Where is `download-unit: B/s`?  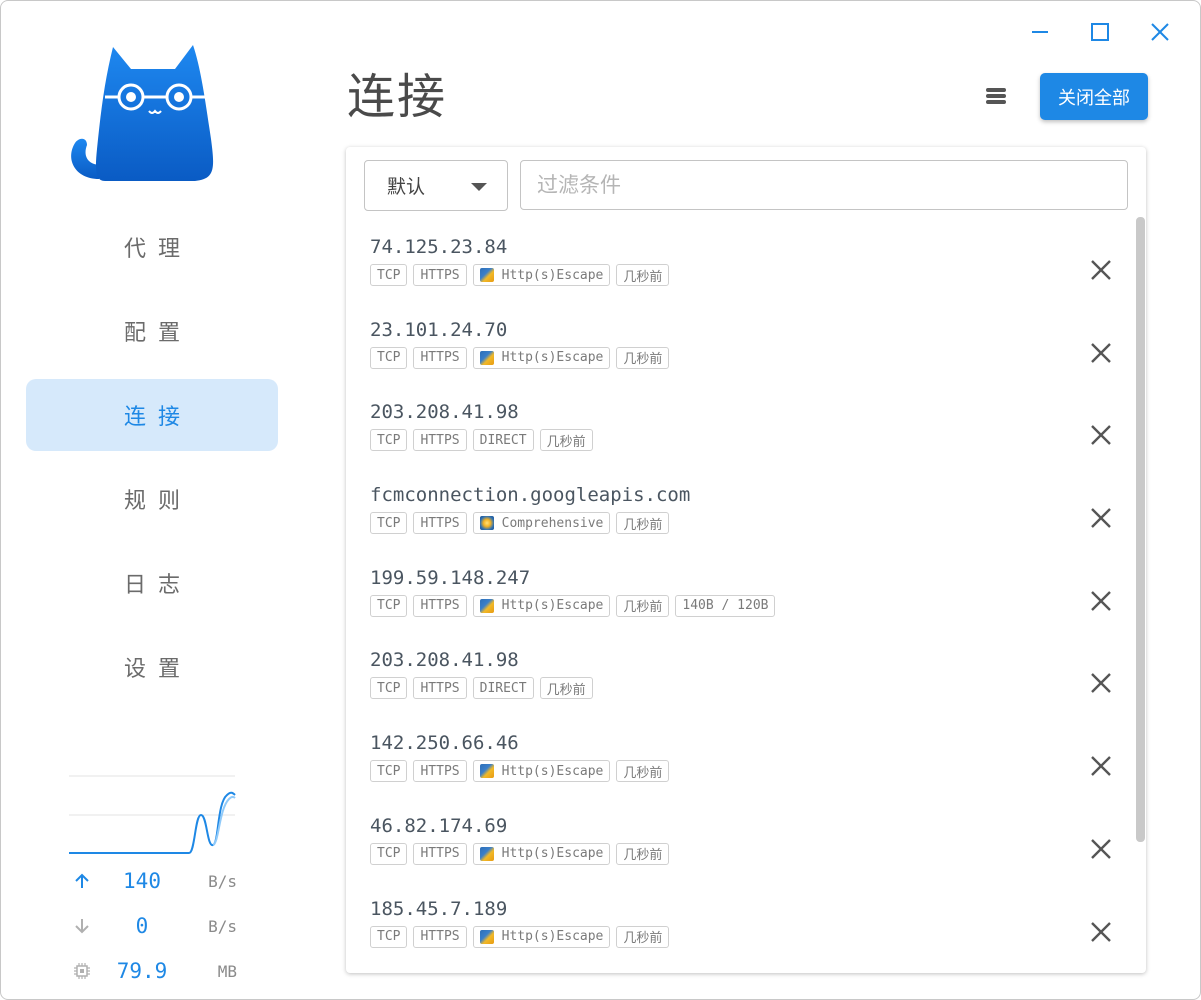
download-unit: B/s is located at coordinates (222, 926).